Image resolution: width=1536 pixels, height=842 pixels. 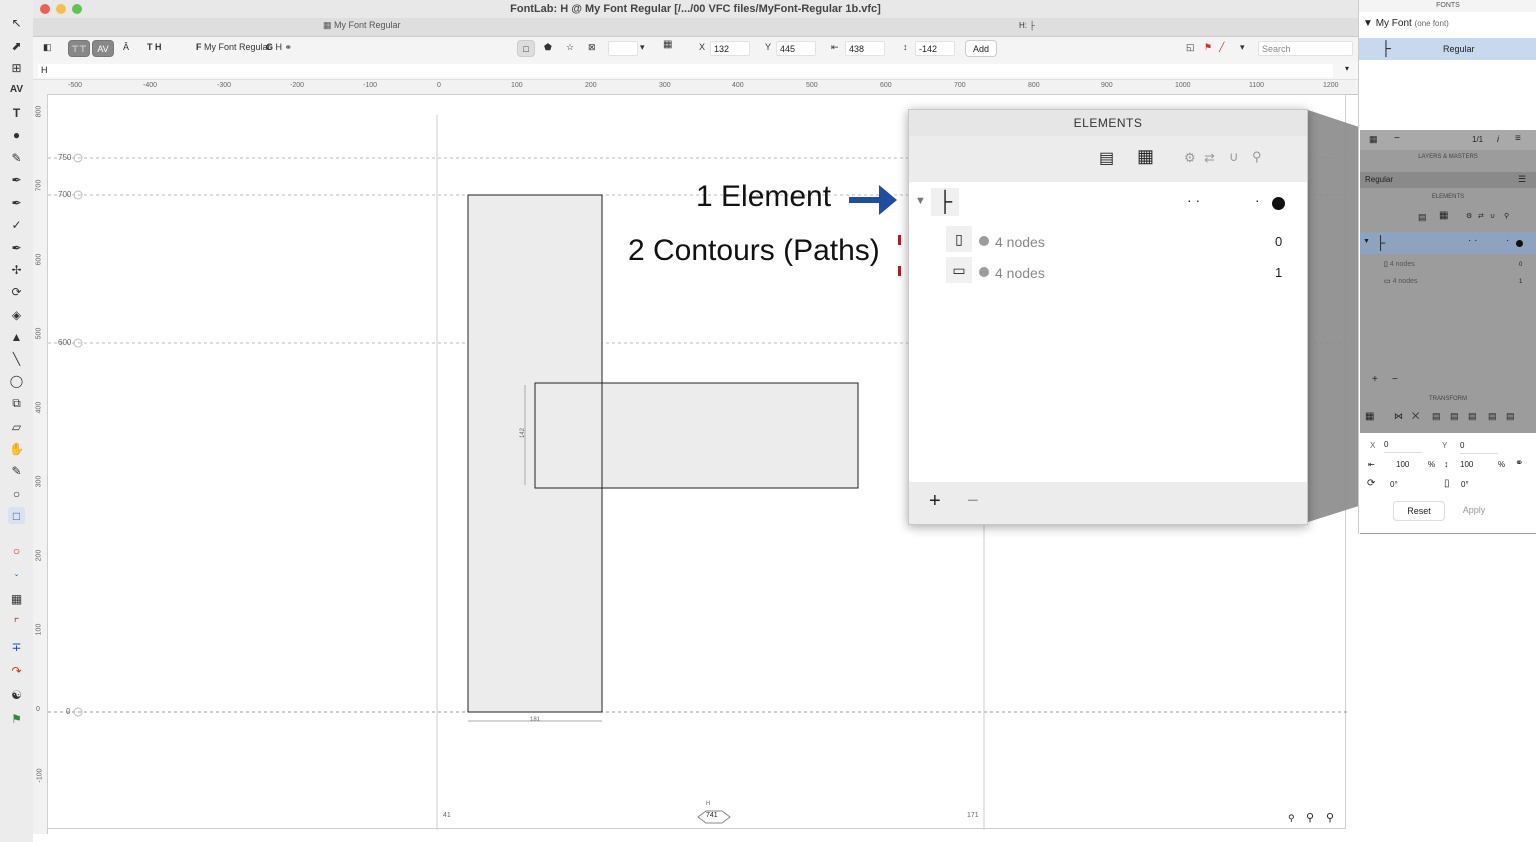 What do you see at coordinates (16, 694) in the screenshot?
I see `yin-yang-icon: ☯` at bounding box center [16, 694].